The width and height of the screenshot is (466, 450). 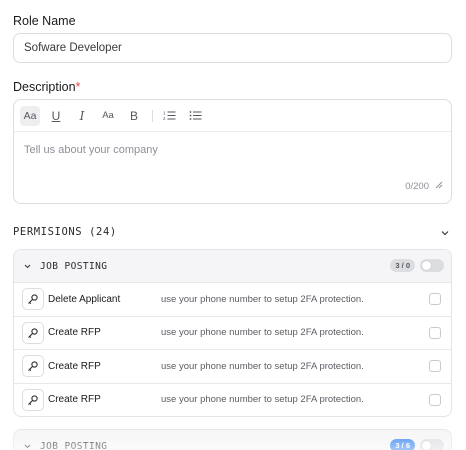 What do you see at coordinates (169, 116) in the screenshot?
I see `ordered-list-icon: 12` at bounding box center [169, 116].